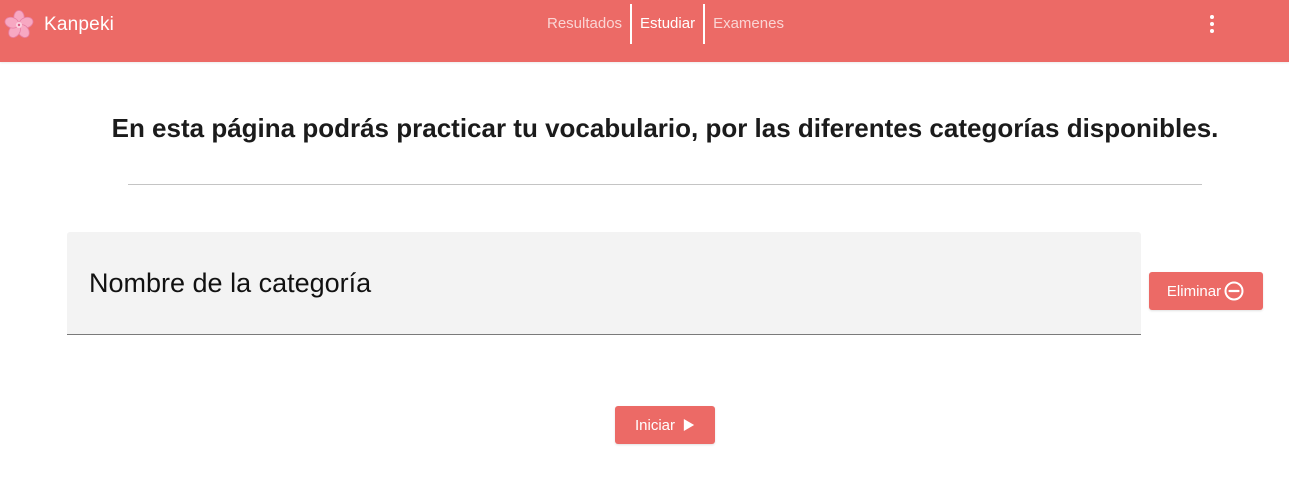 The height and width of the screenshot is (477, 1289). I want to click on nav-item-examenes: Examenes, so click(748, 24).